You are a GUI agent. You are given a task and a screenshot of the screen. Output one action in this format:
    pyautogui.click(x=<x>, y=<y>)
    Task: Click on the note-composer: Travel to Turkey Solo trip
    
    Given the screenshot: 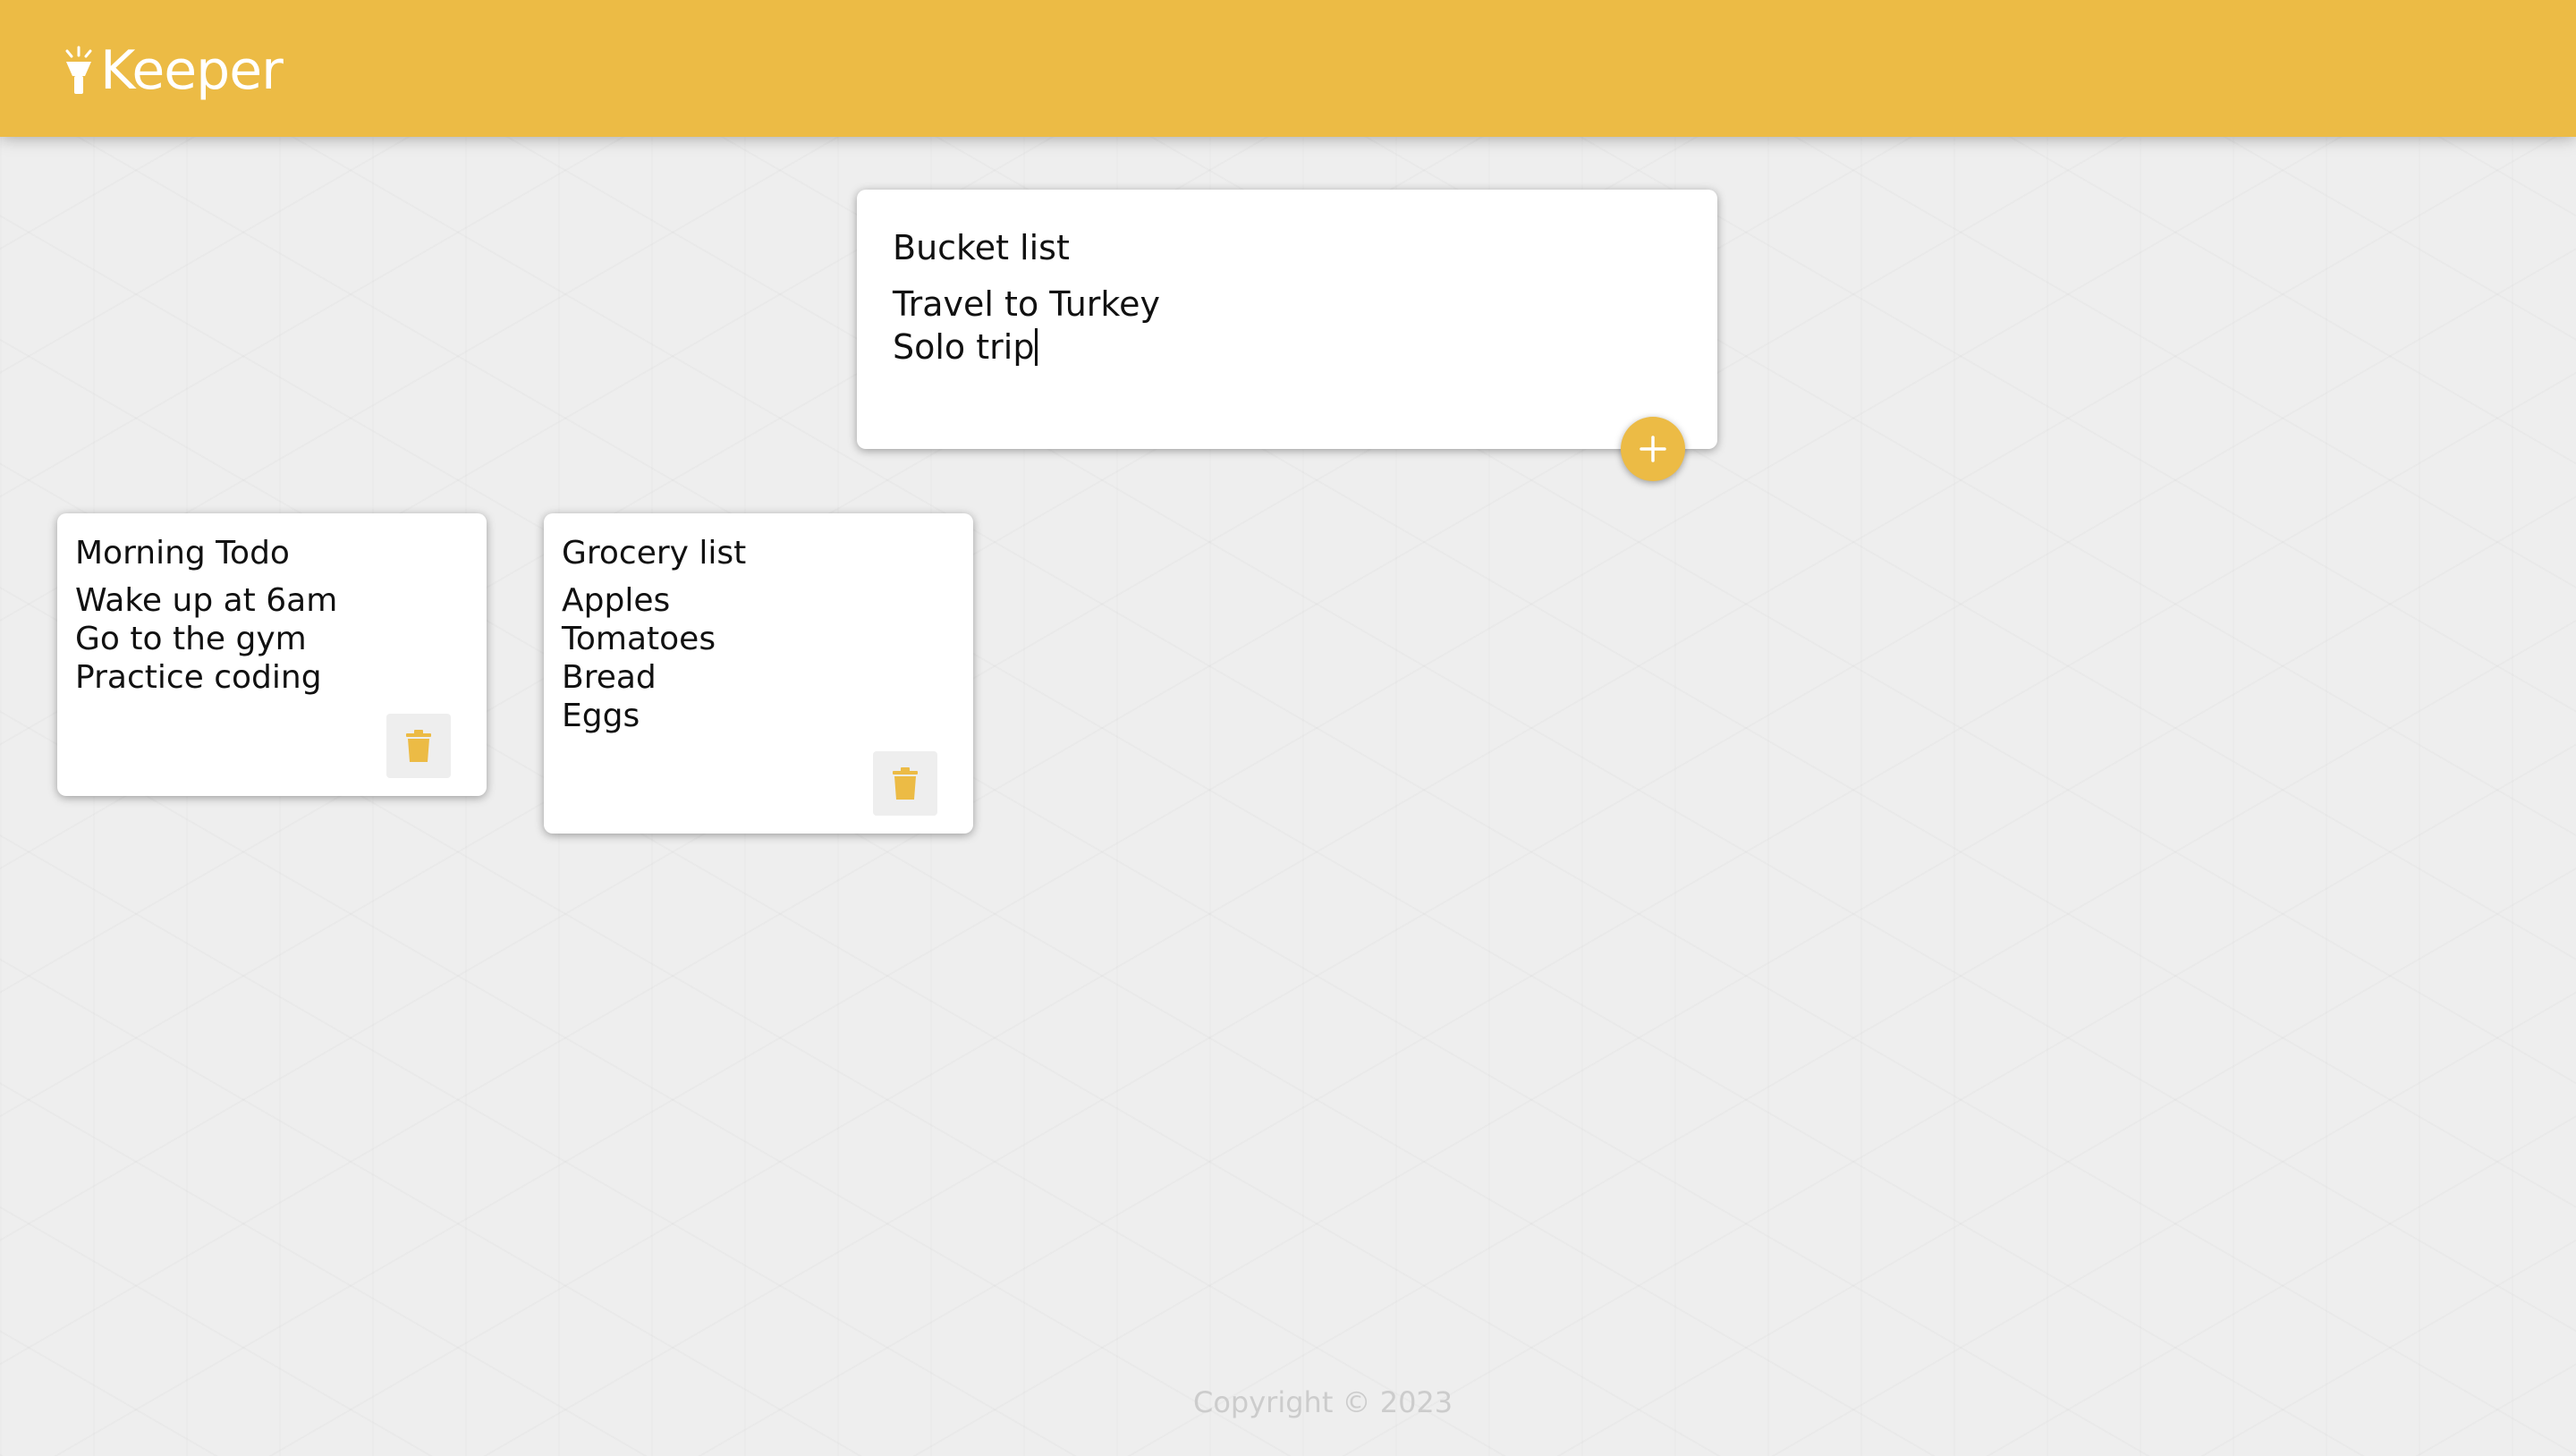 What is the action you would take?
    pyautogui.click(x=1287, y=319)
    